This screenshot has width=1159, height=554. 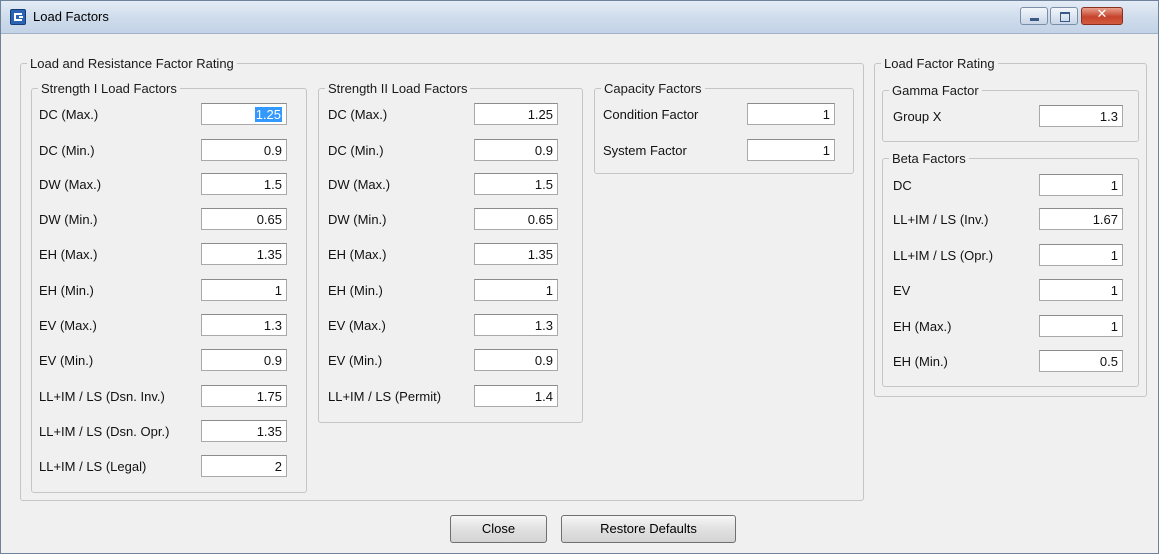 What do you see at coordinates (935, 90) in the screenshot?
I see `gamma-group-title: Gamma Factor` at bounding box center [935, 90].